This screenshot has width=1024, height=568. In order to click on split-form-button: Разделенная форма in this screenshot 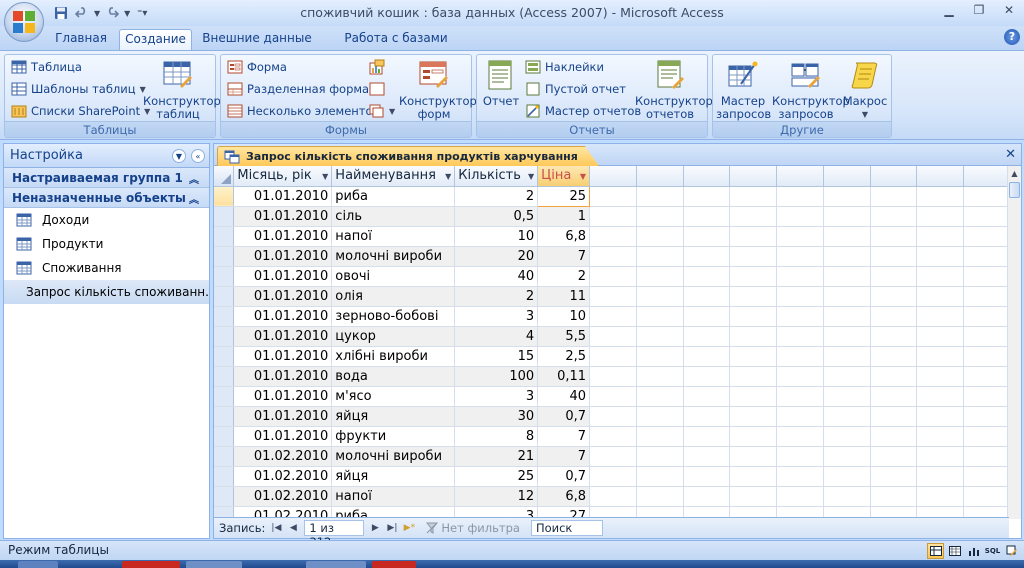, I will do `click(298, 89)`.